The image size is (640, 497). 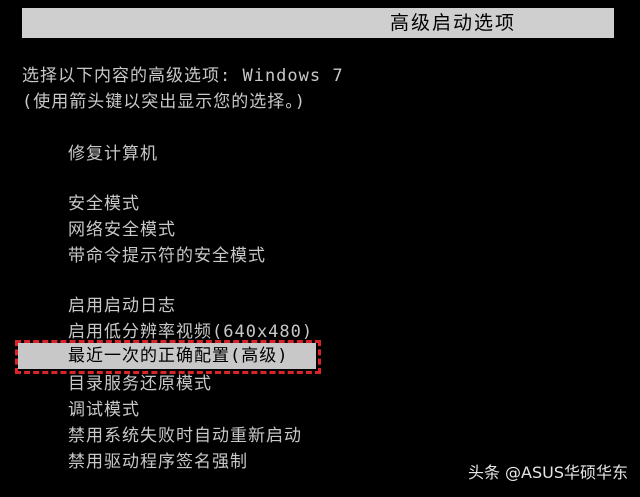 I want to click on menu-item-safe-mode: 安全模式, so click(x=104, y=204).